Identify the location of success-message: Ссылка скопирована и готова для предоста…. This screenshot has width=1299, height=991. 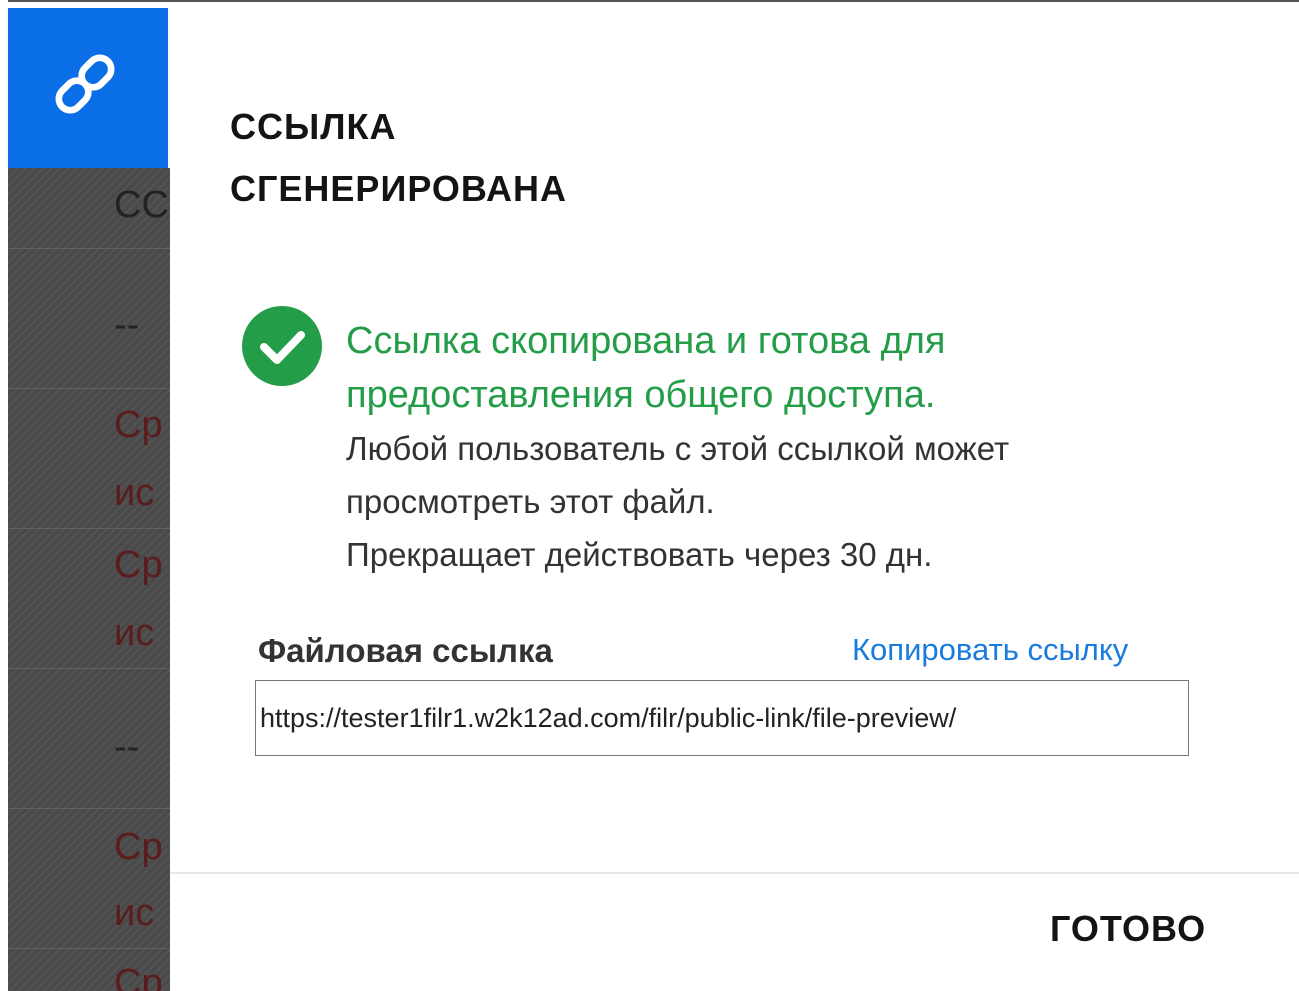
(796, 368).